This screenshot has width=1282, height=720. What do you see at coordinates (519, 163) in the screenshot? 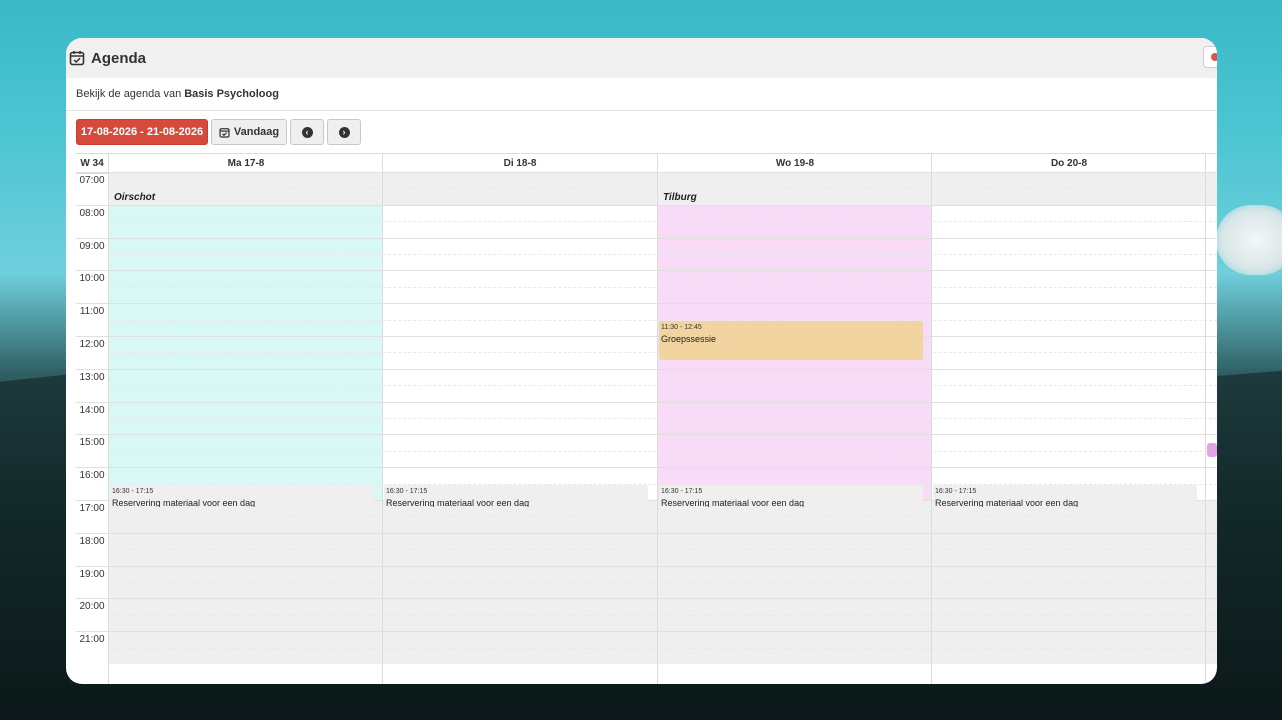
I see `day-header: Di 18-8` at bounding box center [519, 163].